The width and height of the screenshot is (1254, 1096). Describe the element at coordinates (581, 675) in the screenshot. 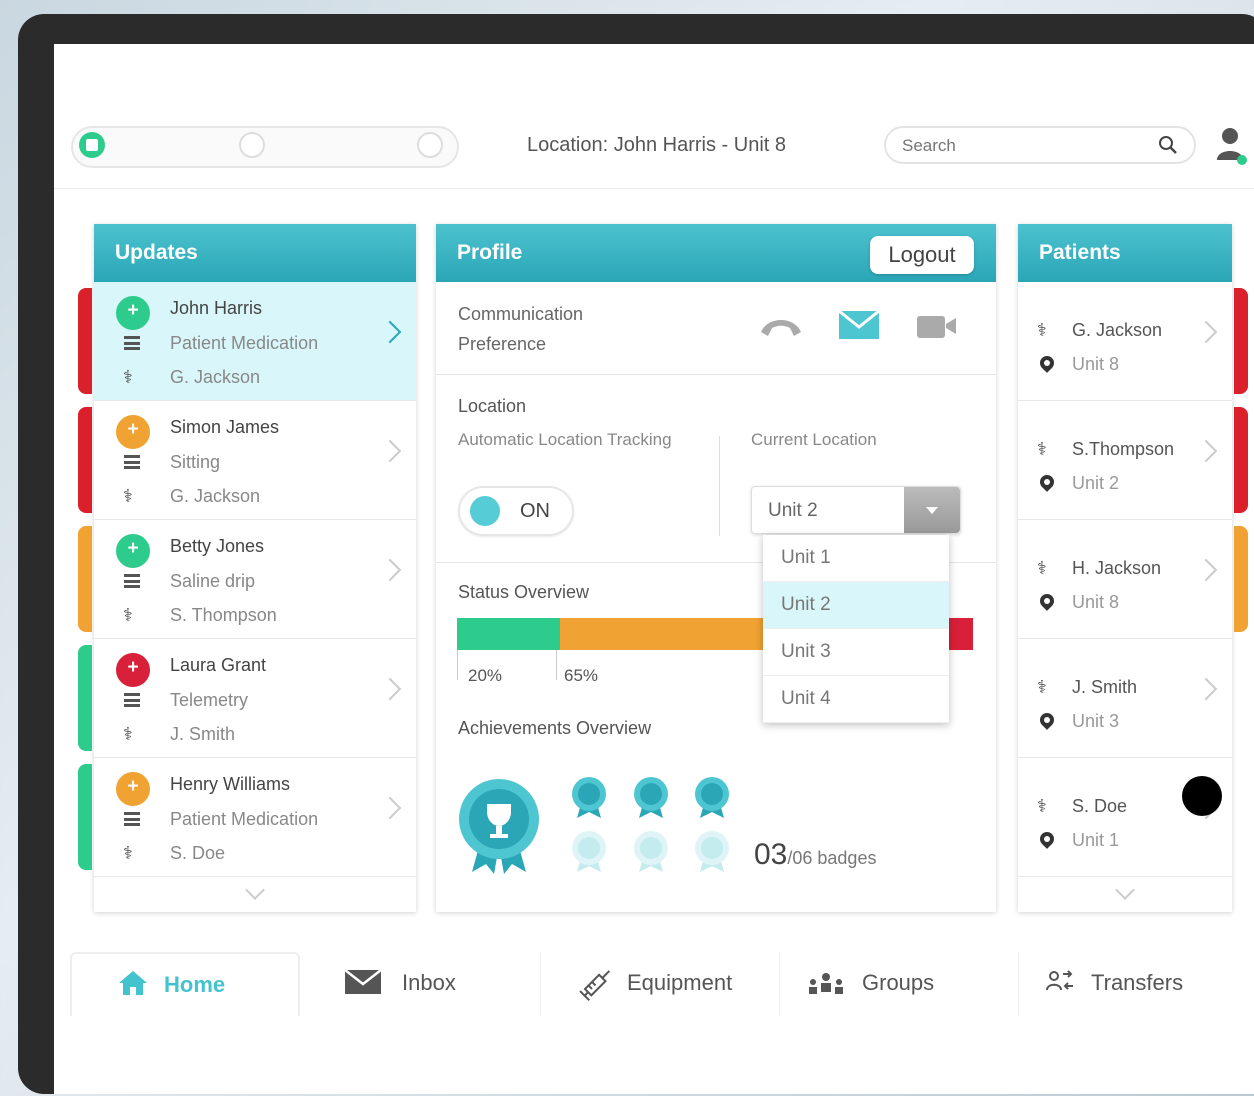

I see `status-percent-orange: 65%` at that location.